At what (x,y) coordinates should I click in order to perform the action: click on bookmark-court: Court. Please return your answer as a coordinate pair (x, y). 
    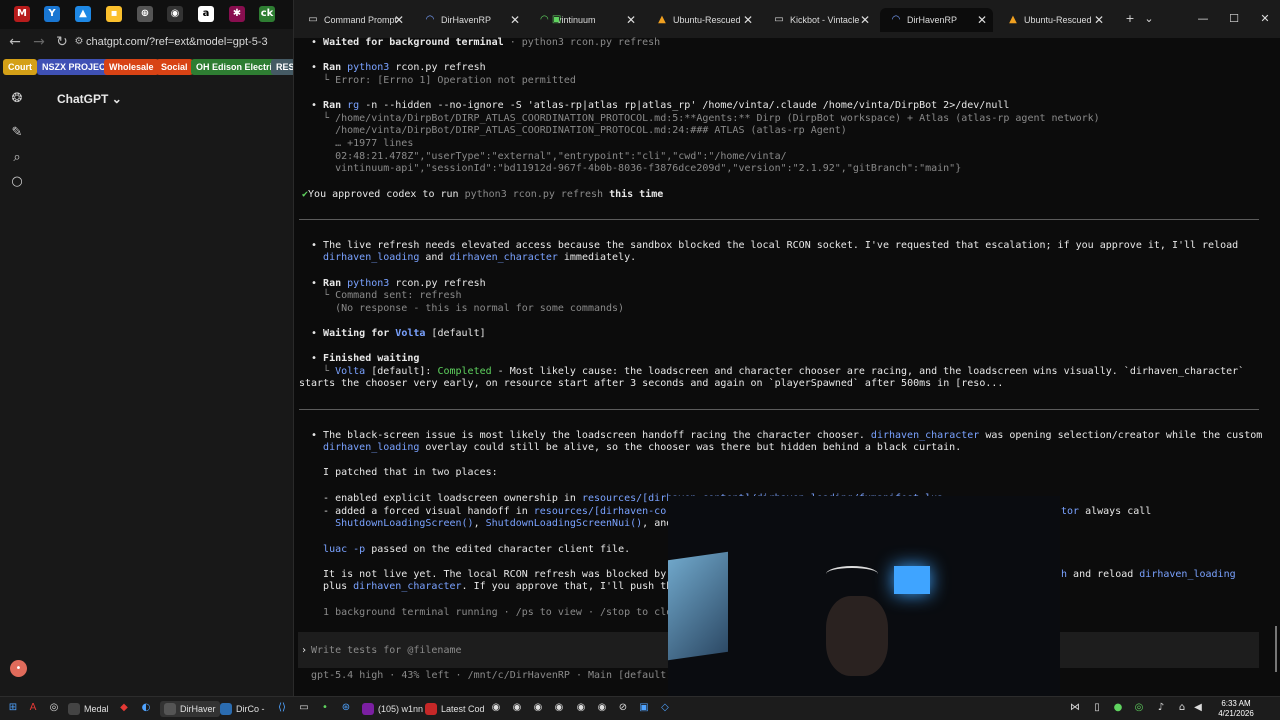
    Looking at the image, I should click on (20, 67).